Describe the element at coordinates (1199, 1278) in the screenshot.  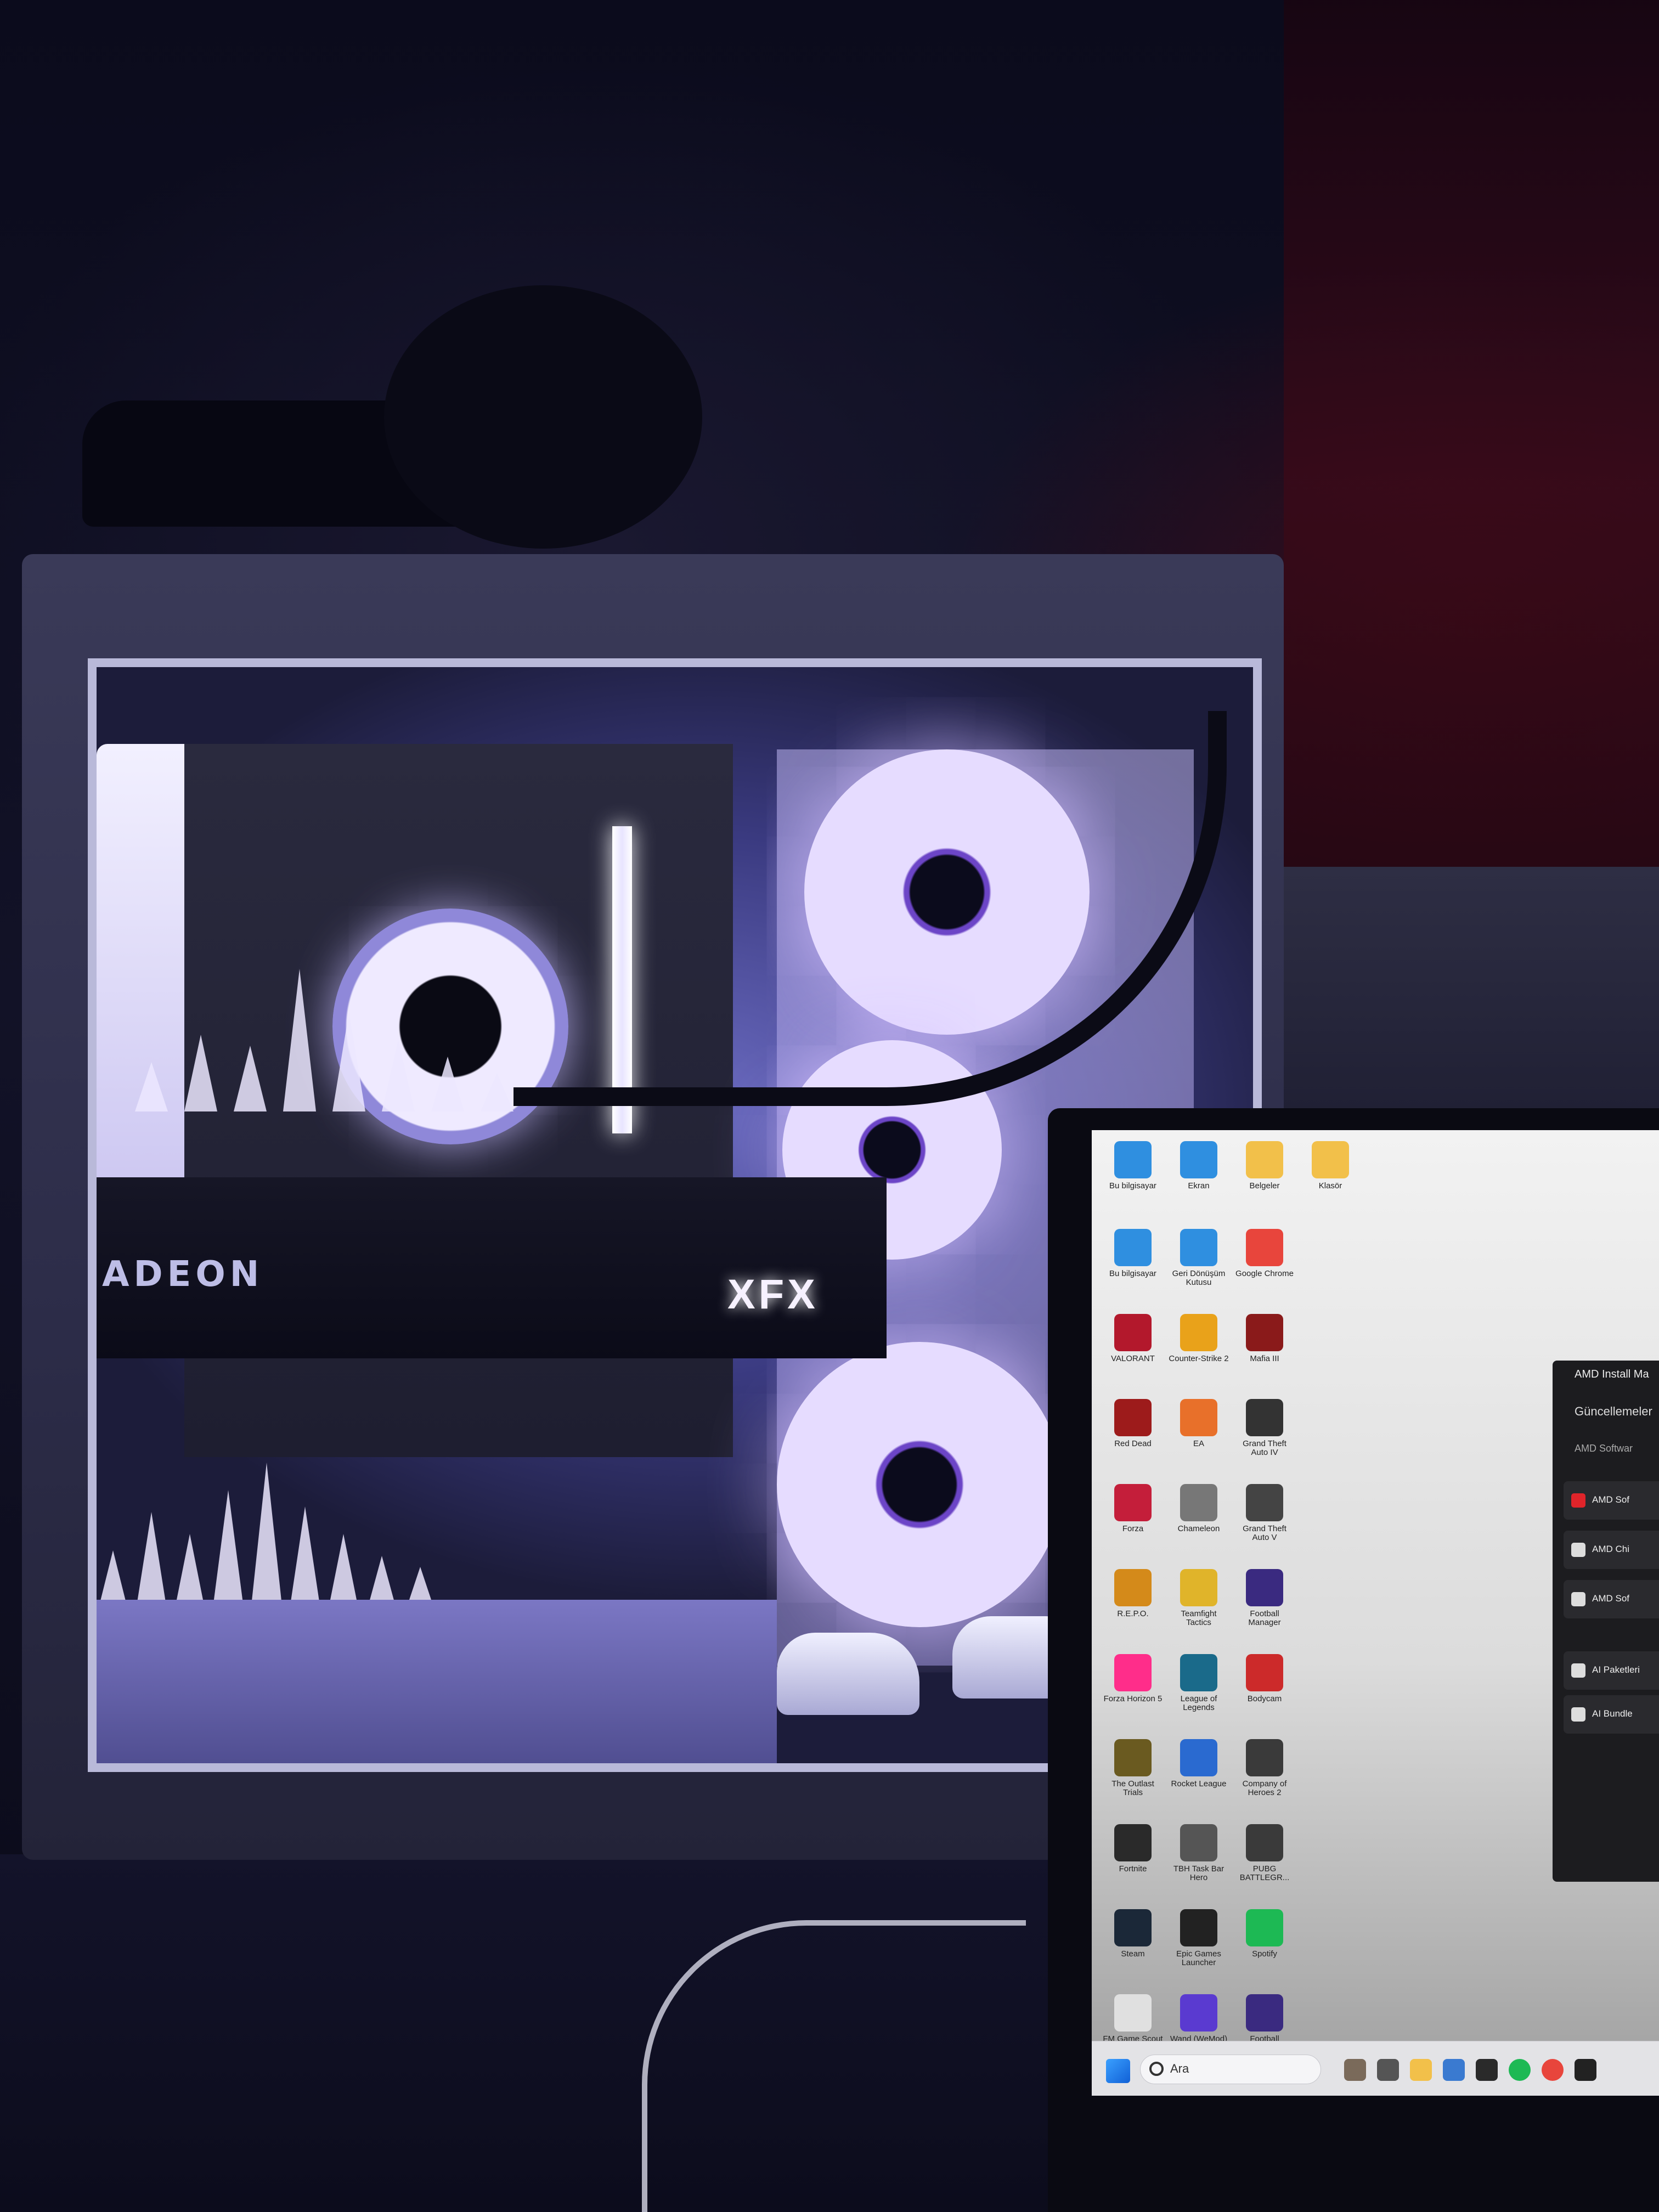
I see `desktop-icon-label: Geri Dönüşüm Kutusu` at that location.